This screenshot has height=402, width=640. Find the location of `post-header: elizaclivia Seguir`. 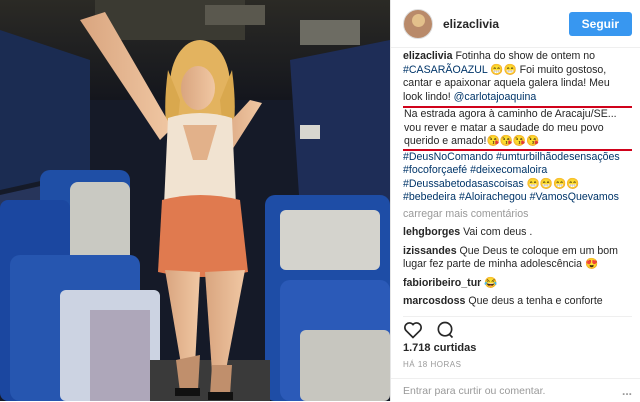

post-header: elizaclivia Seguir is located at coordinates (515, 24).